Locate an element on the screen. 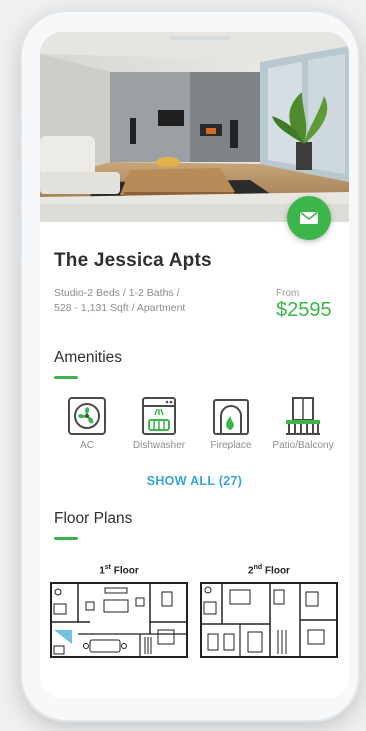 The image size is (366, 731). amenity-label-dishwasher: Dishwasher is located at coordinates (159, 445).